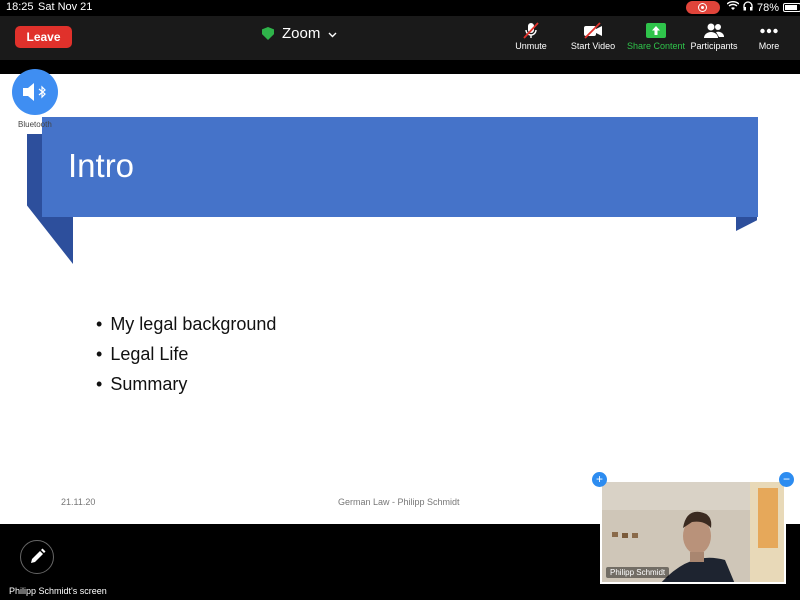  What do you see at coordinates (714, 46) in the screenshot?
I see `participants-label: Participants` at bounding box center [714, 46].